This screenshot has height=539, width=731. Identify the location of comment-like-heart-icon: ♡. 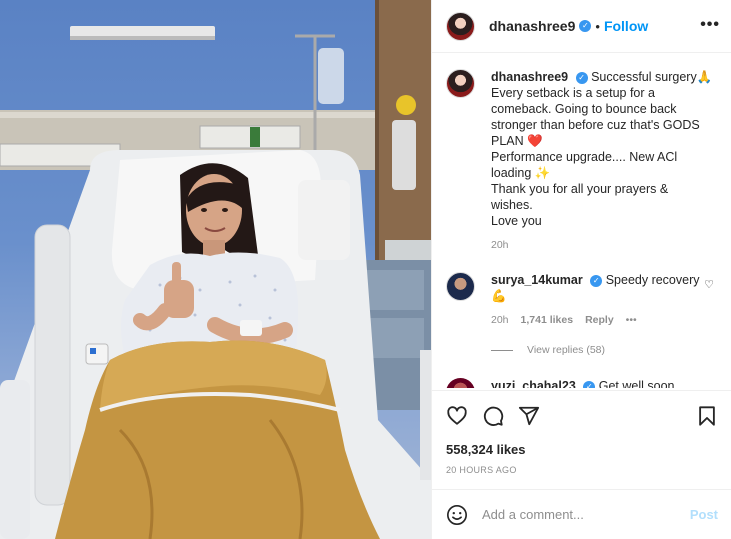
(709, 284).